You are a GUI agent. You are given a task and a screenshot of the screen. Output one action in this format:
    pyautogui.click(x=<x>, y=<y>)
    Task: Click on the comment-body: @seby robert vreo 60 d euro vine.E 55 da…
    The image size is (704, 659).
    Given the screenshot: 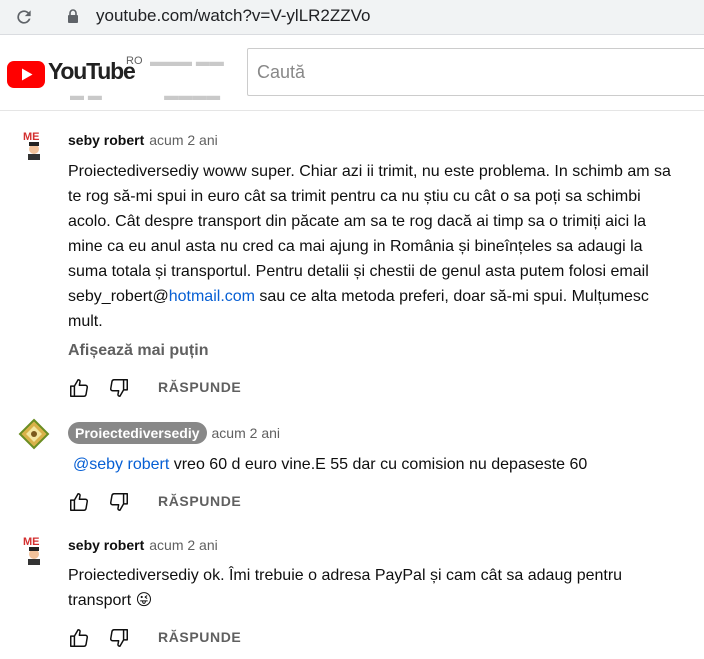 What is the action you would take?
    pyautogui.click(x=380, y=464)
    